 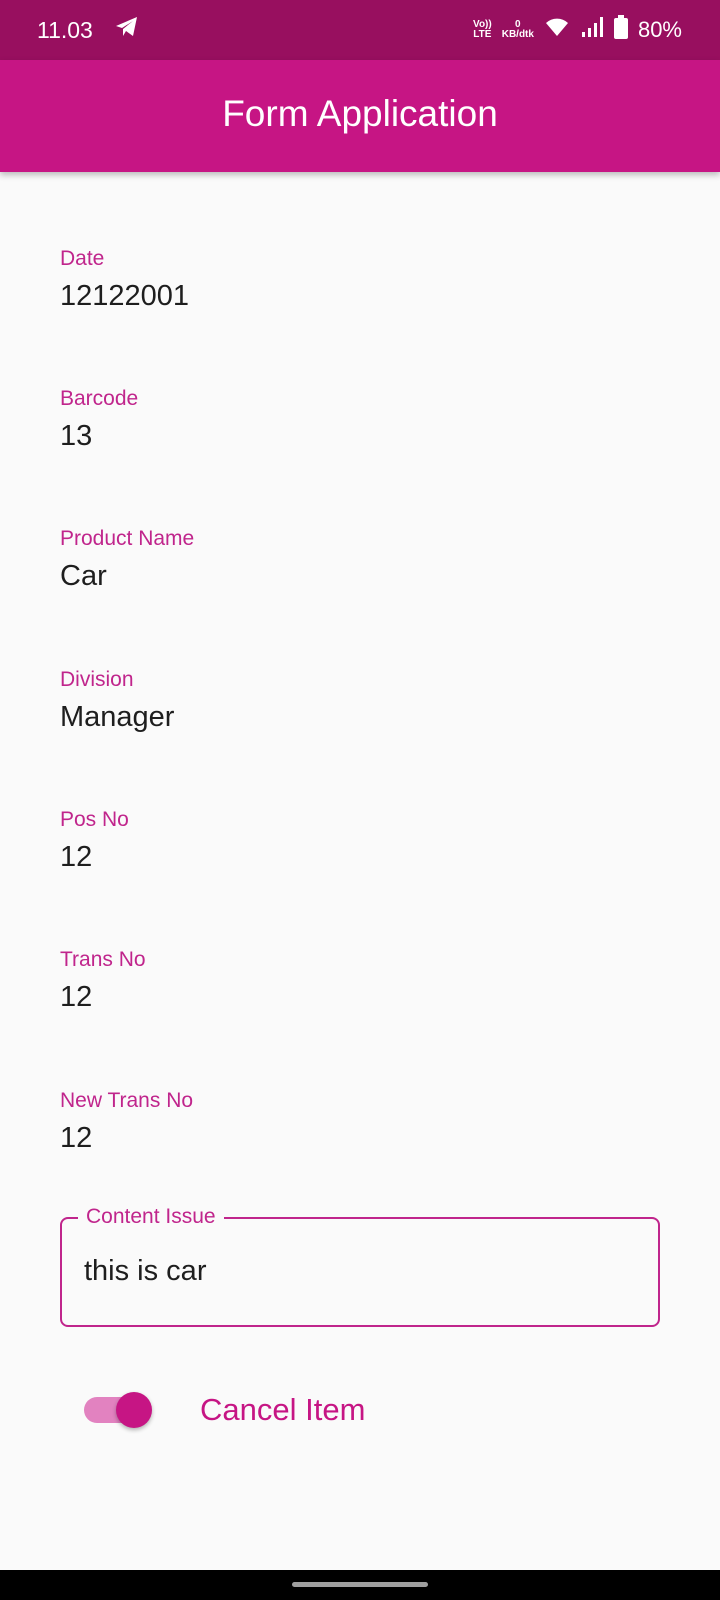 What do you see at coordinates (127, 1100) in the screenshot?
I see `field-label: New Trans No` at bounding box center [127, 1100].